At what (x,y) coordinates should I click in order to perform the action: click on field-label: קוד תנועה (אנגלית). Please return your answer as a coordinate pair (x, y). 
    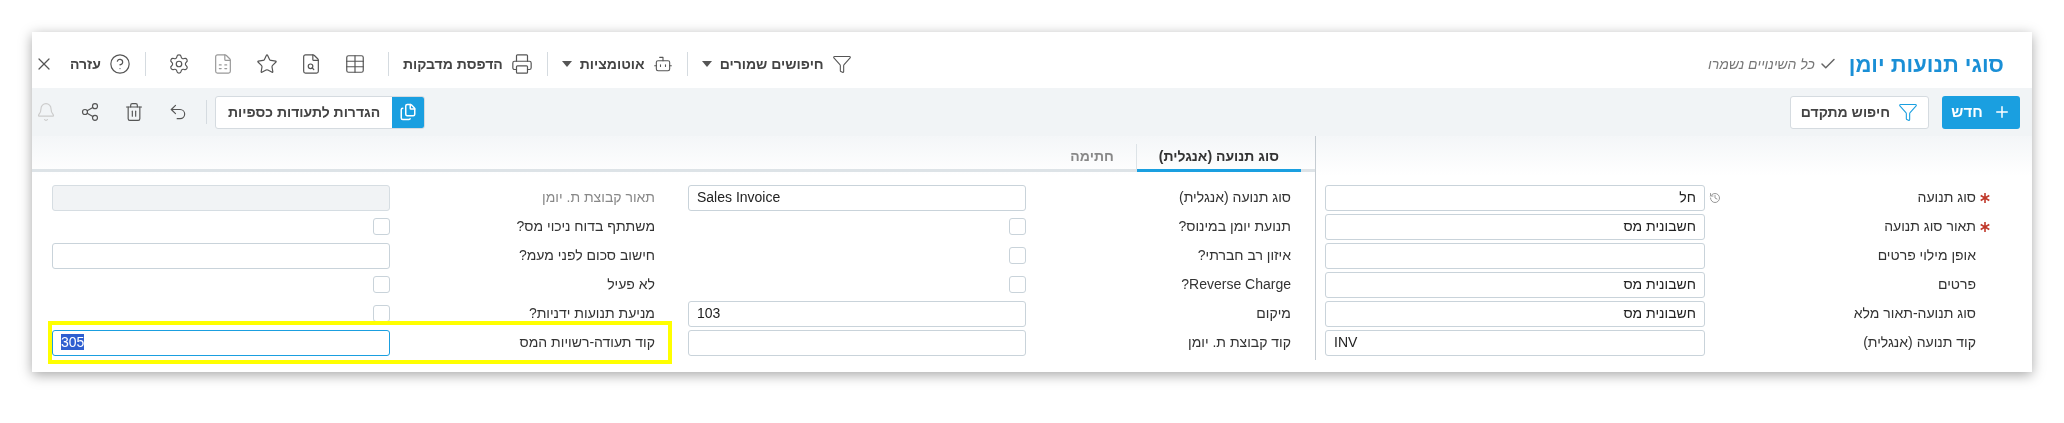
    Looking at the image, I should click on (1919, 342).